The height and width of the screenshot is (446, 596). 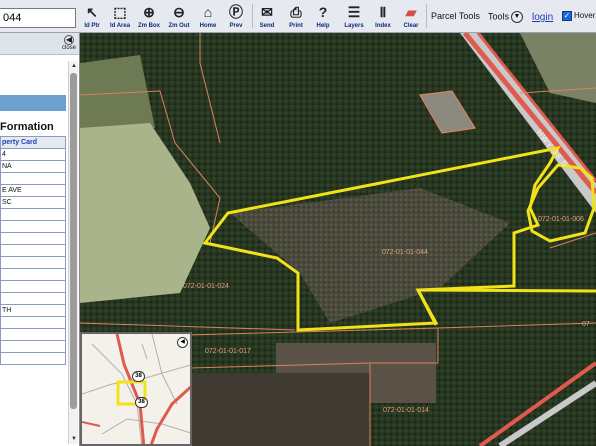 I want to click on selected-parcel-edge, so click(x=506, y=290).